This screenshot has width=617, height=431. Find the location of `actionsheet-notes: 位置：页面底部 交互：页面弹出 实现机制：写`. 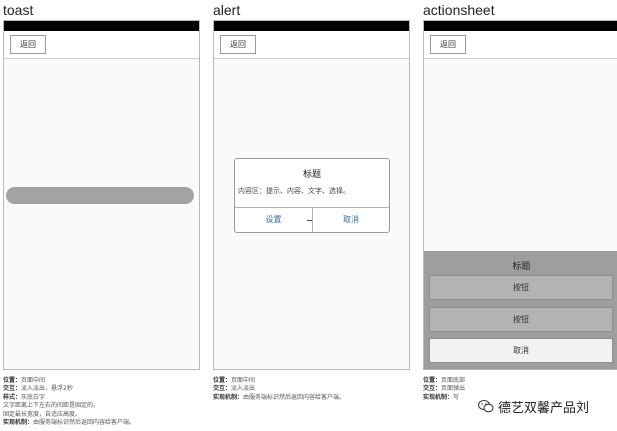

actionsheet-notes: 位置：页面底部 交互：页面弹出 实现机制：写 is located at coordinates (444, 389).